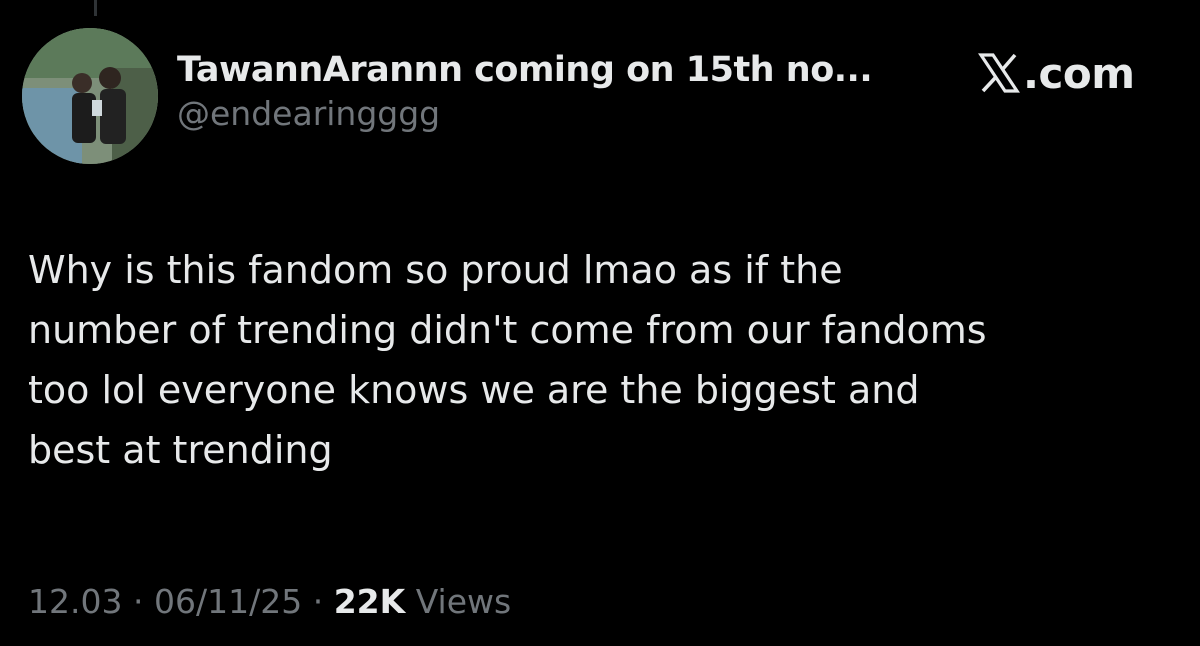 The width and height of the screenshot is (1200, 646). Describe the element at coordinates (370, 601) in the screenshot. I see `views-count: 22K` at that location.